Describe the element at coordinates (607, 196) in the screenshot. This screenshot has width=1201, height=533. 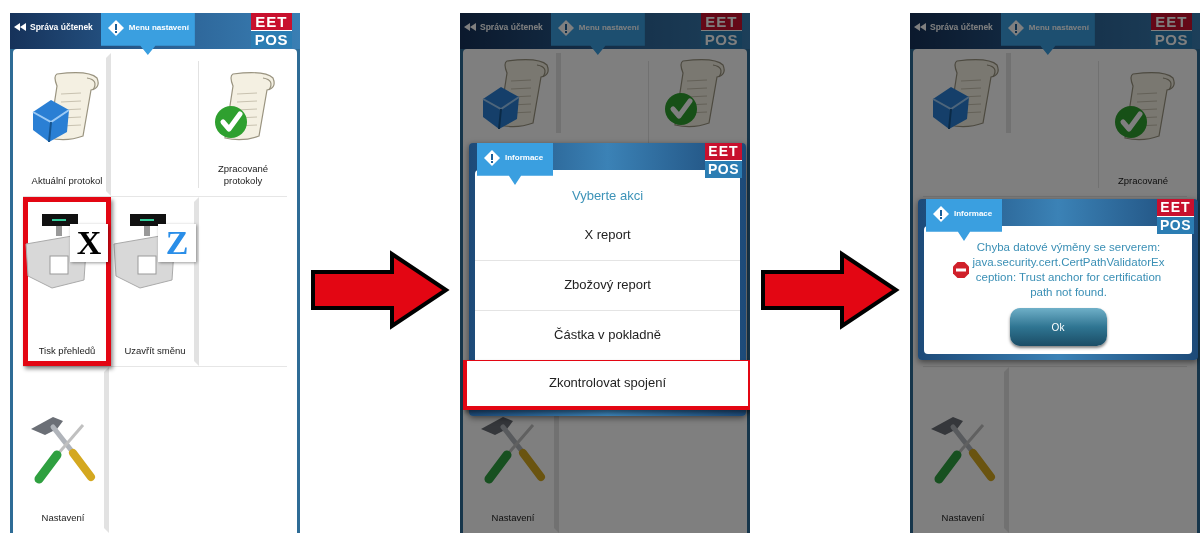
I see `dialog-heading: Vyberte akci` at that location.